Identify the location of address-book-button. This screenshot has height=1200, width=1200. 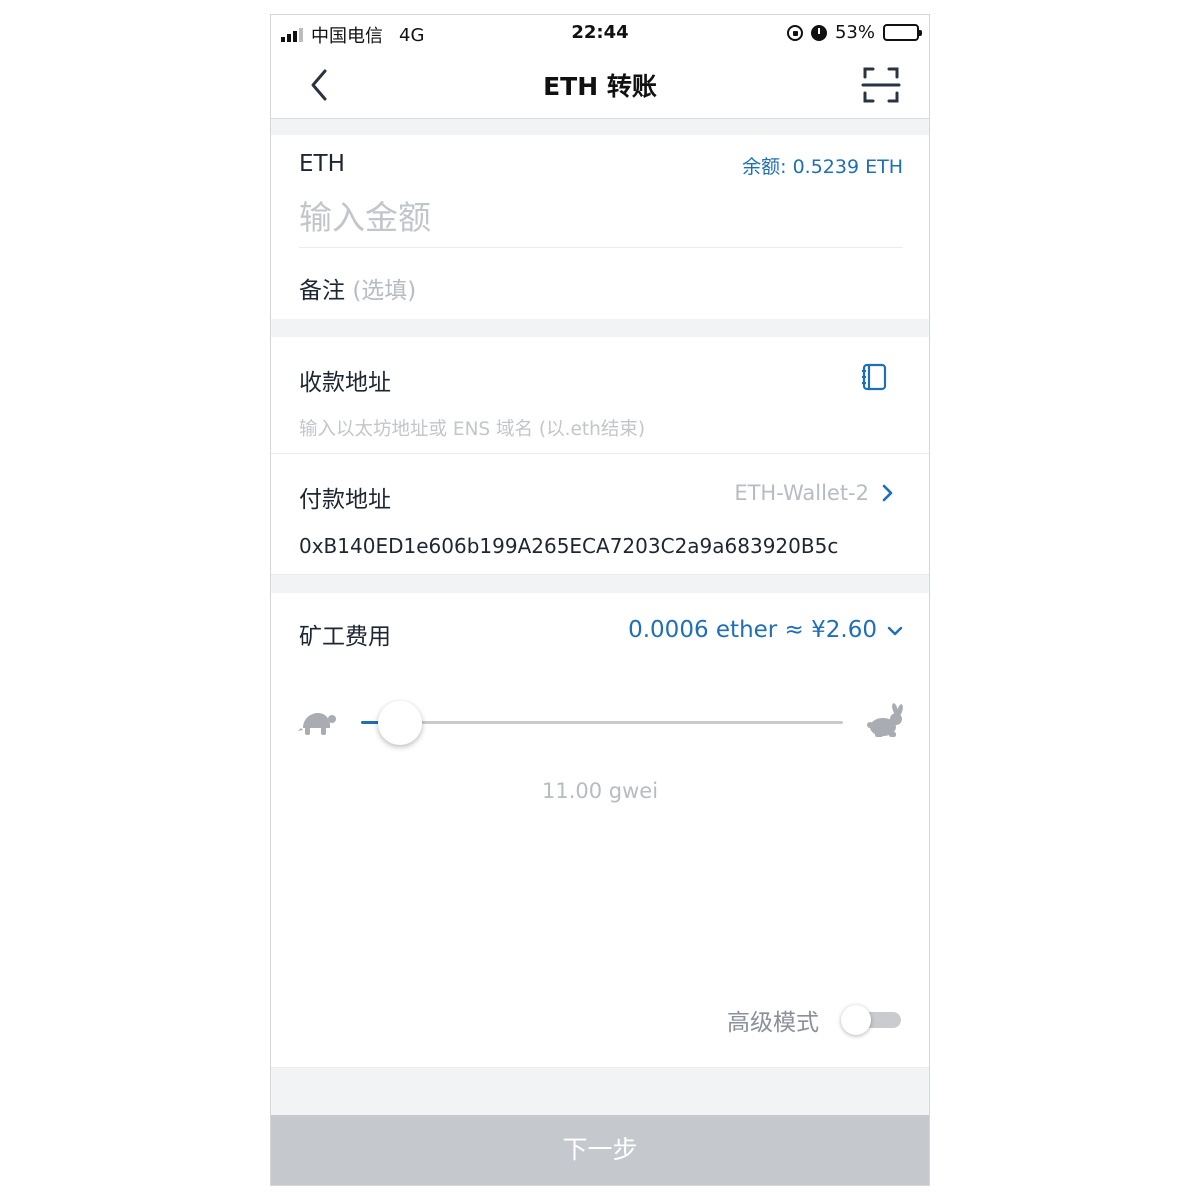
(874, 377).